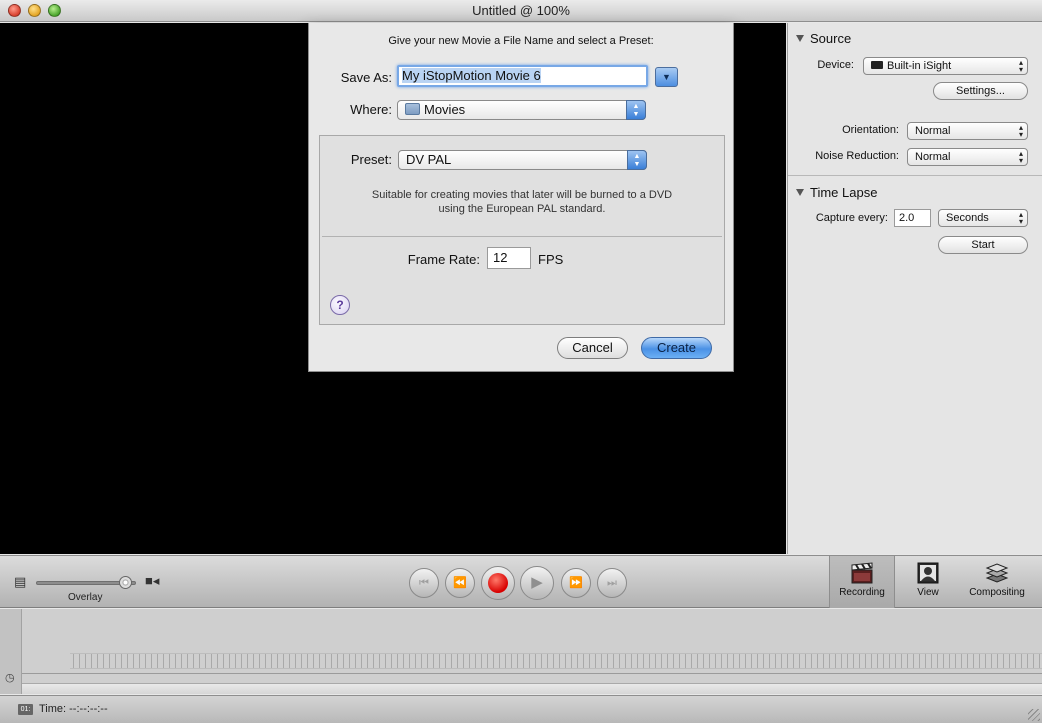 The image size is (1042, 723). I want to click on recording-mode-button: Recording, so click(862, 582).